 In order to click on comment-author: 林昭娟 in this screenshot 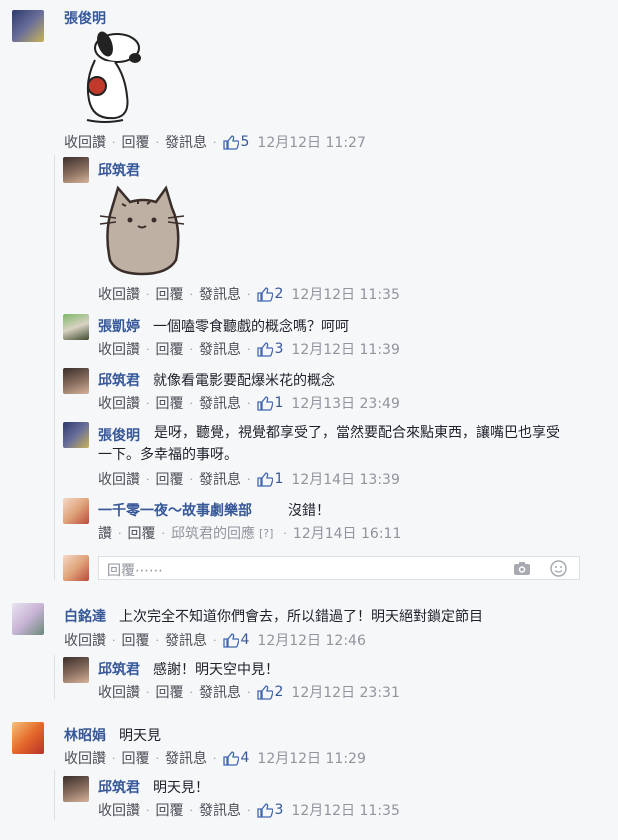, I will do `click(85, 735)`.